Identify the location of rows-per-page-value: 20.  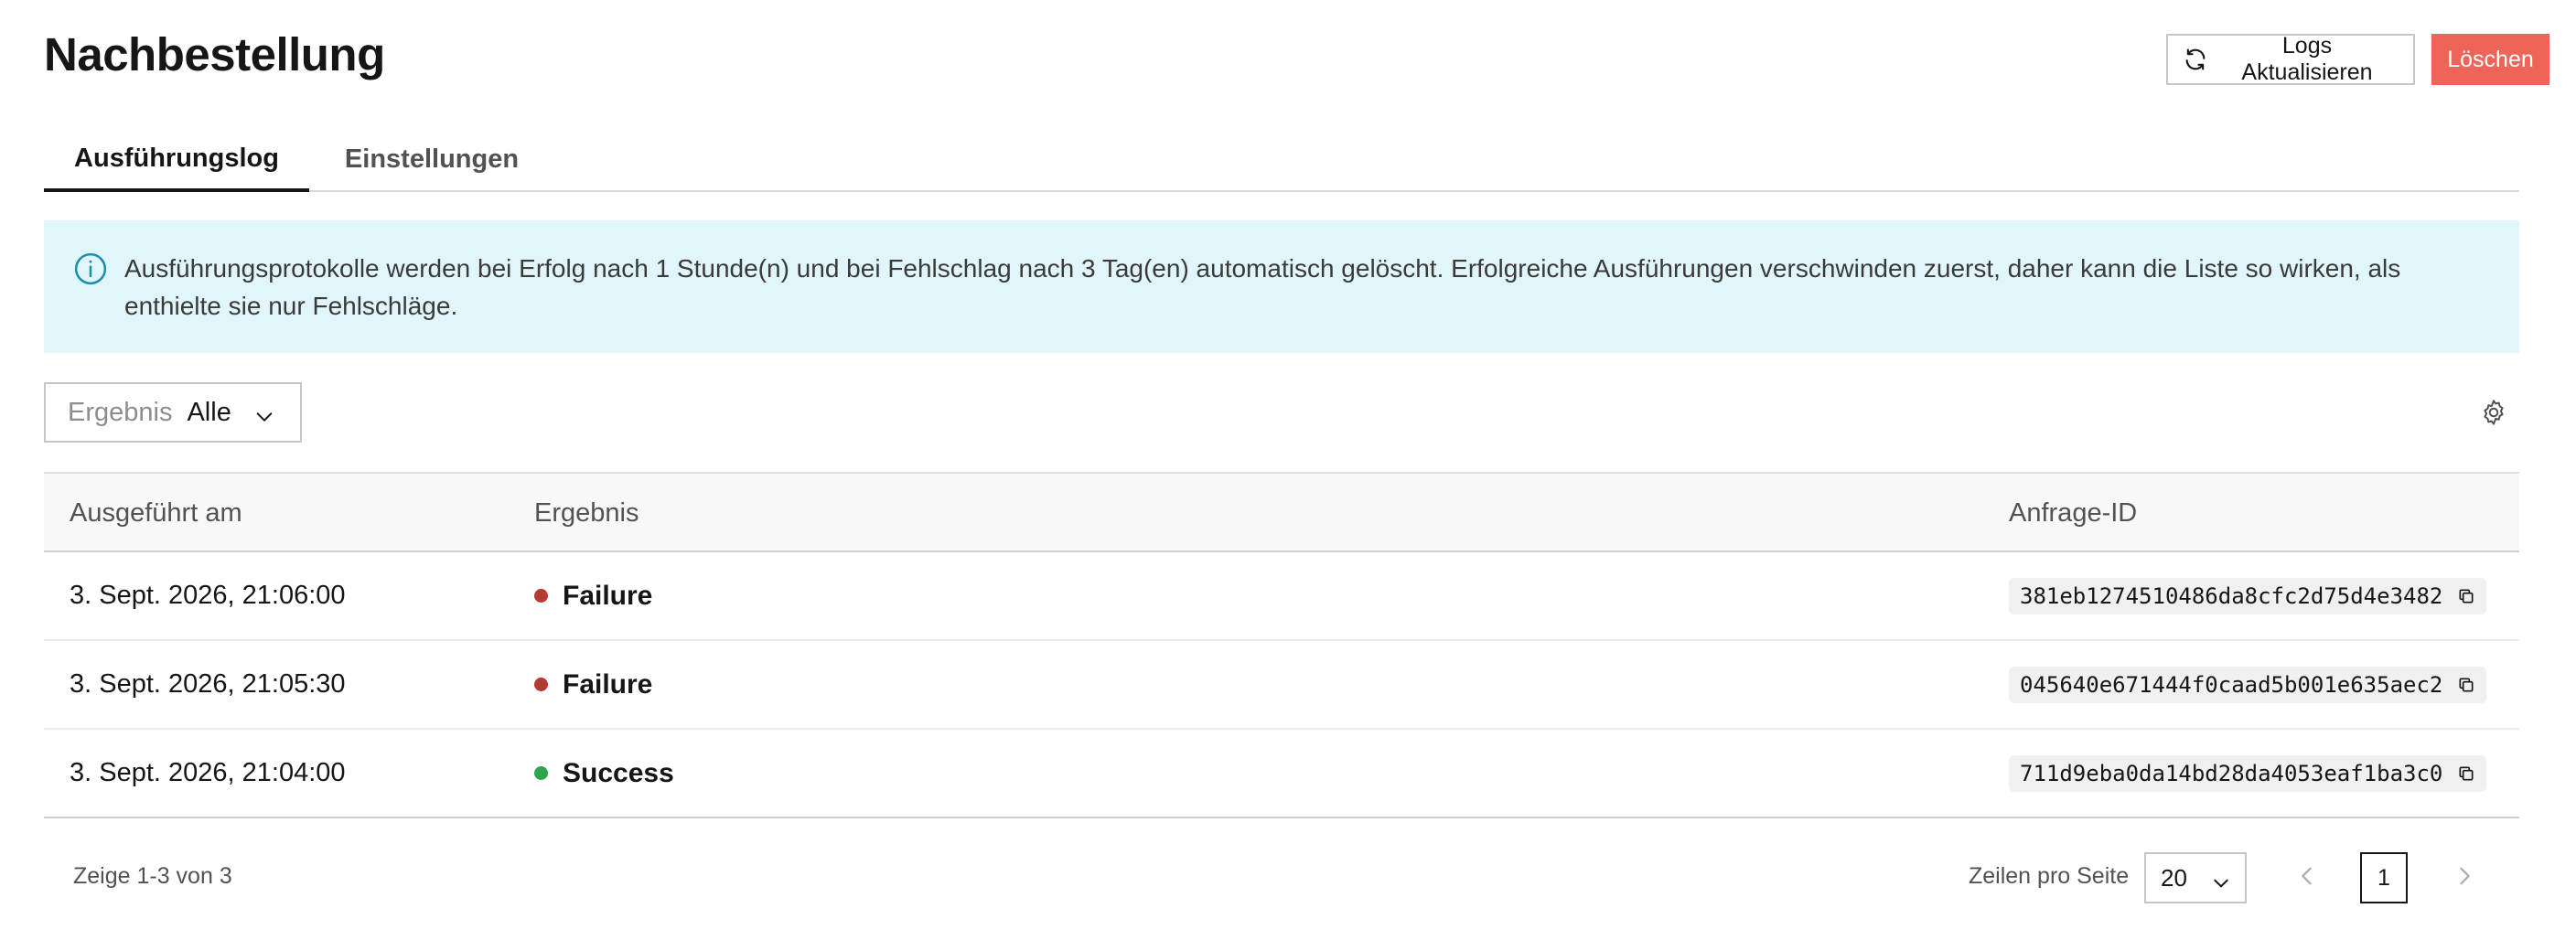
(2174, 877).